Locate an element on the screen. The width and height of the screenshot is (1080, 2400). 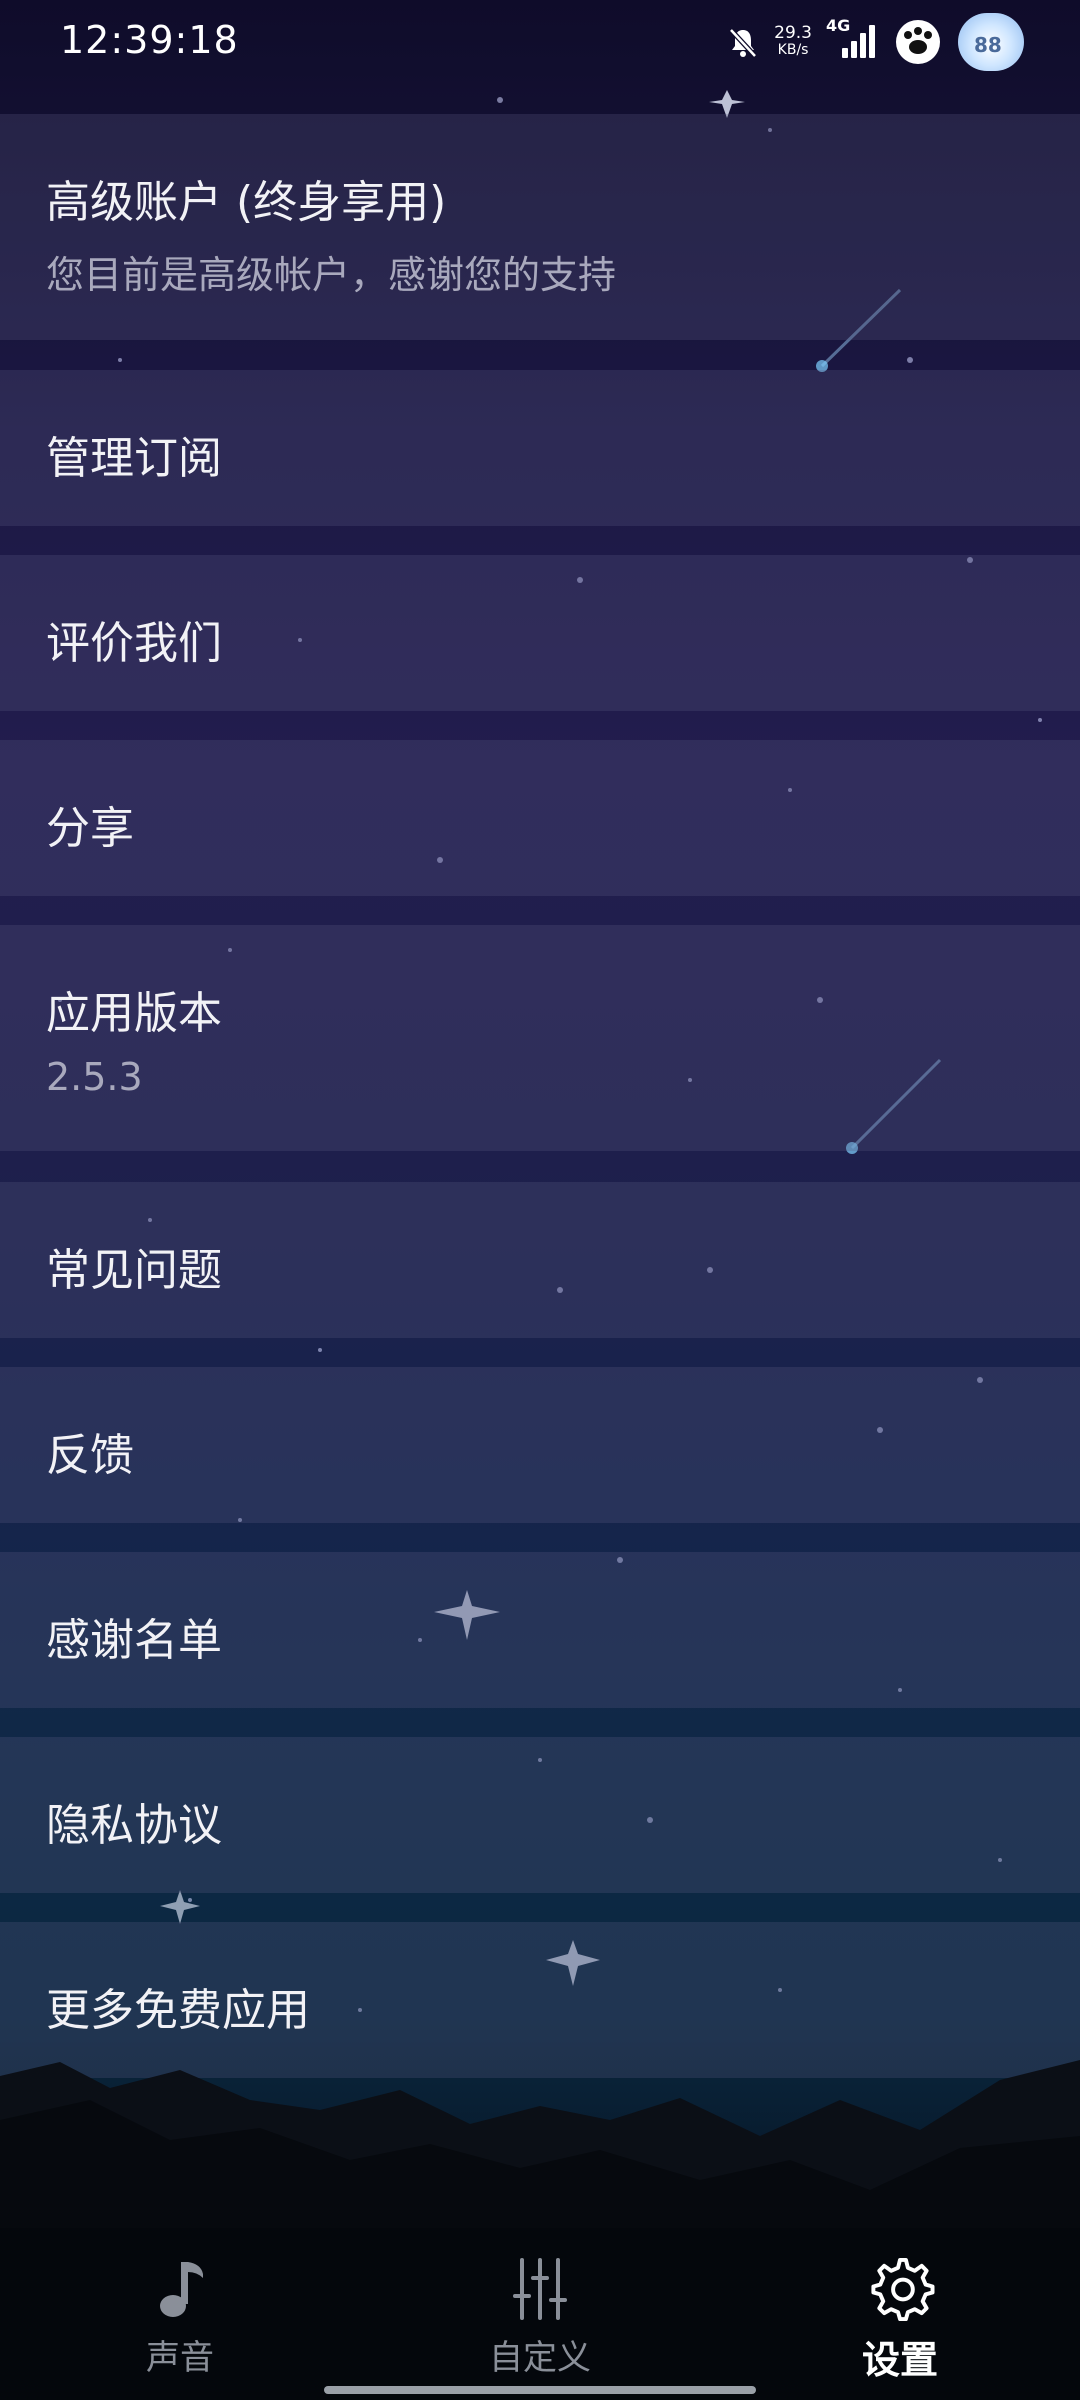
tab-settings: 设置 is located at coordinates (900, 2319).